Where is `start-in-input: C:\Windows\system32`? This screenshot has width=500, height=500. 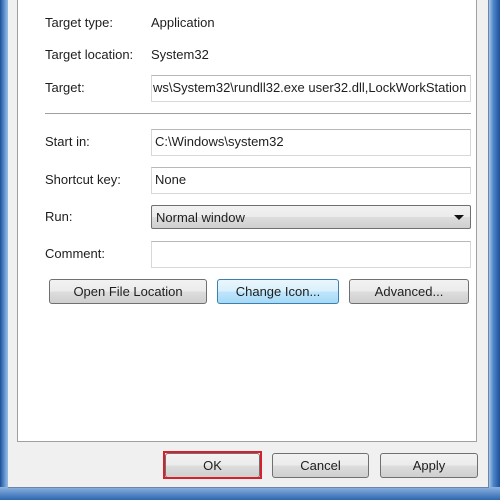
start-in-input: C:\Windows\system32 is located at coordinates (311, 142).